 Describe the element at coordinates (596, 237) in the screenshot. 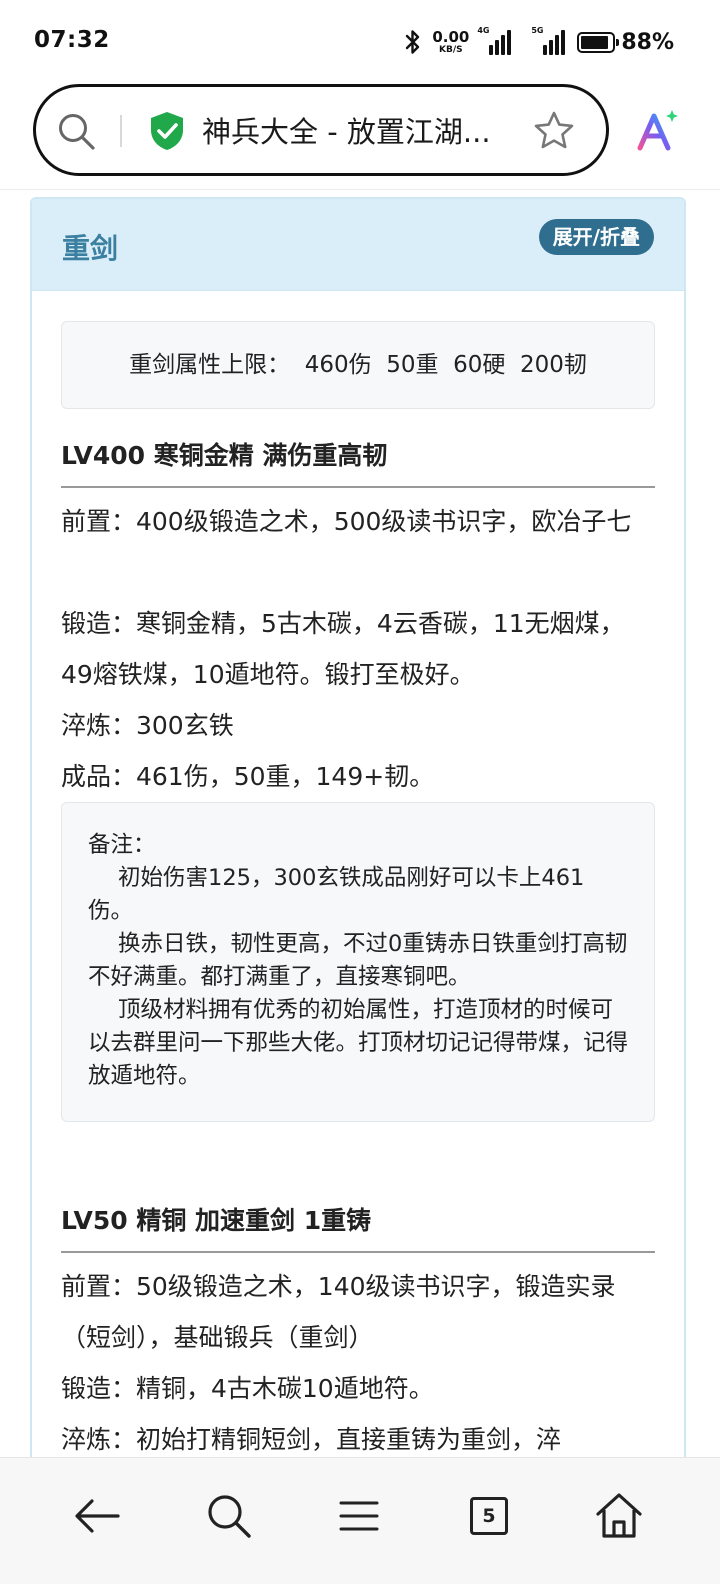

I see `expand-collapse-button: 展开/折叠` at that location.